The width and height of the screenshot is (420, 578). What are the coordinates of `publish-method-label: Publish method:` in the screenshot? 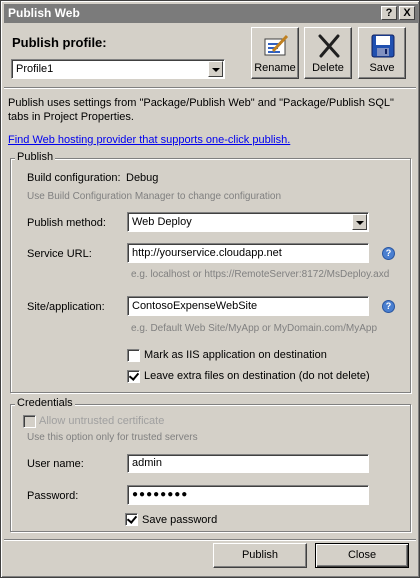 It's located at (66, 223).